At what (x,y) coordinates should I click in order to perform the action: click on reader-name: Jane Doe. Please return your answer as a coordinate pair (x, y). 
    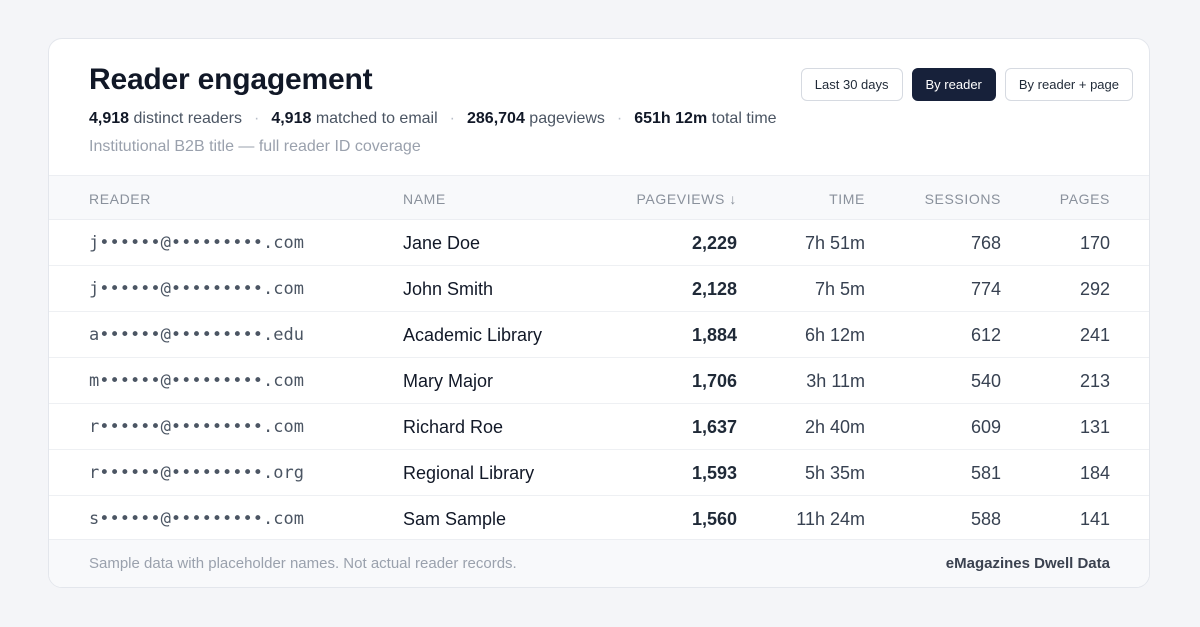
    Looking at the image, I should click on (442, 243).